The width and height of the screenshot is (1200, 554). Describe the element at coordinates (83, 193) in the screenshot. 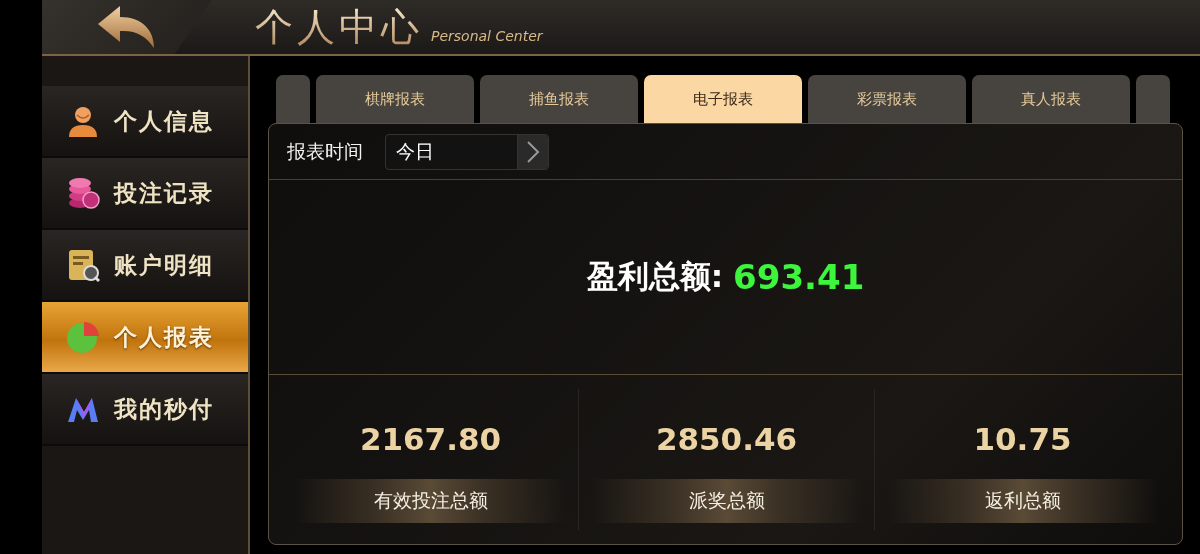

I see `coins-icon` at that location.